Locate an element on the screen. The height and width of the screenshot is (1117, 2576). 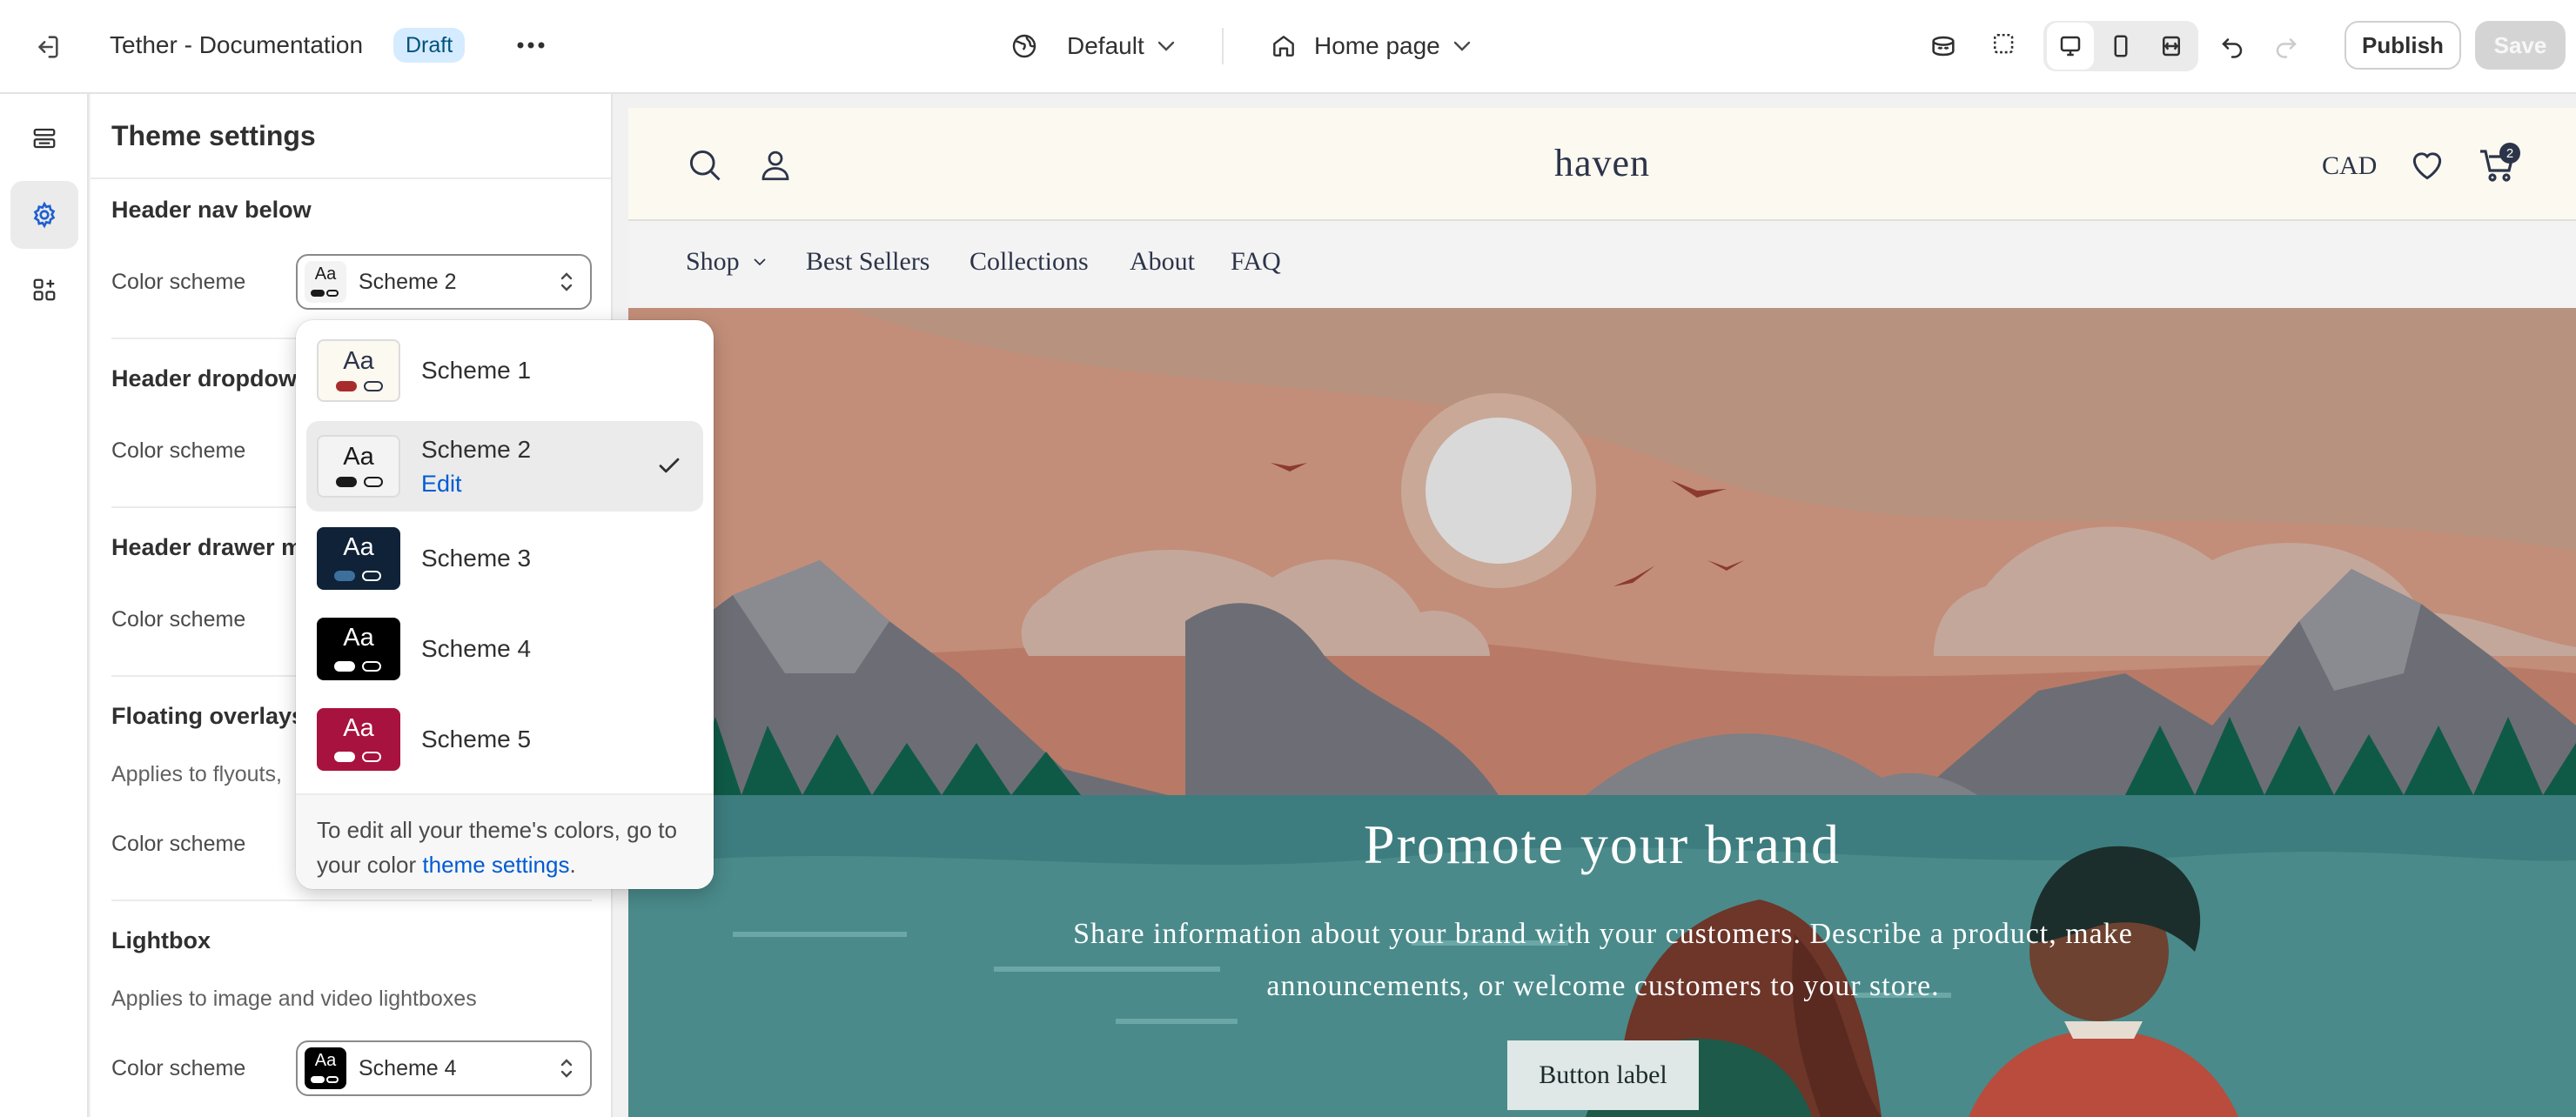
scheme-option-1: Aa Scheme 1 is located at coordinates (504, 371).